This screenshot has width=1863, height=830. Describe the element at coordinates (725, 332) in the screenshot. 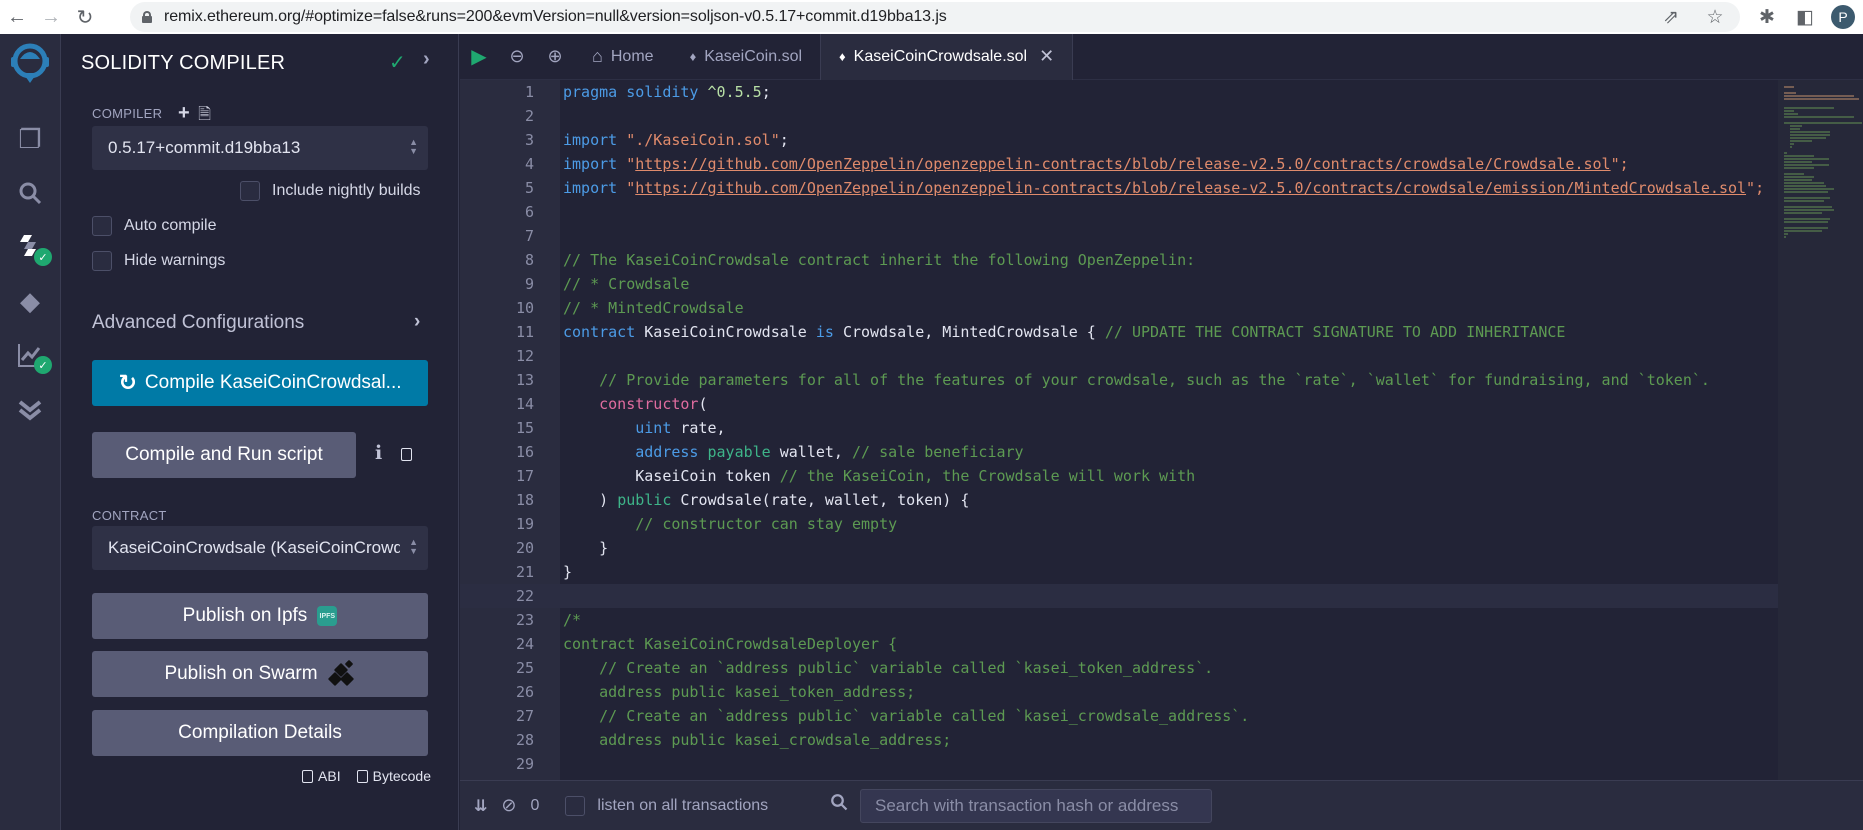

I see `code-token: KaseiCoinCrowdsale` at that location.